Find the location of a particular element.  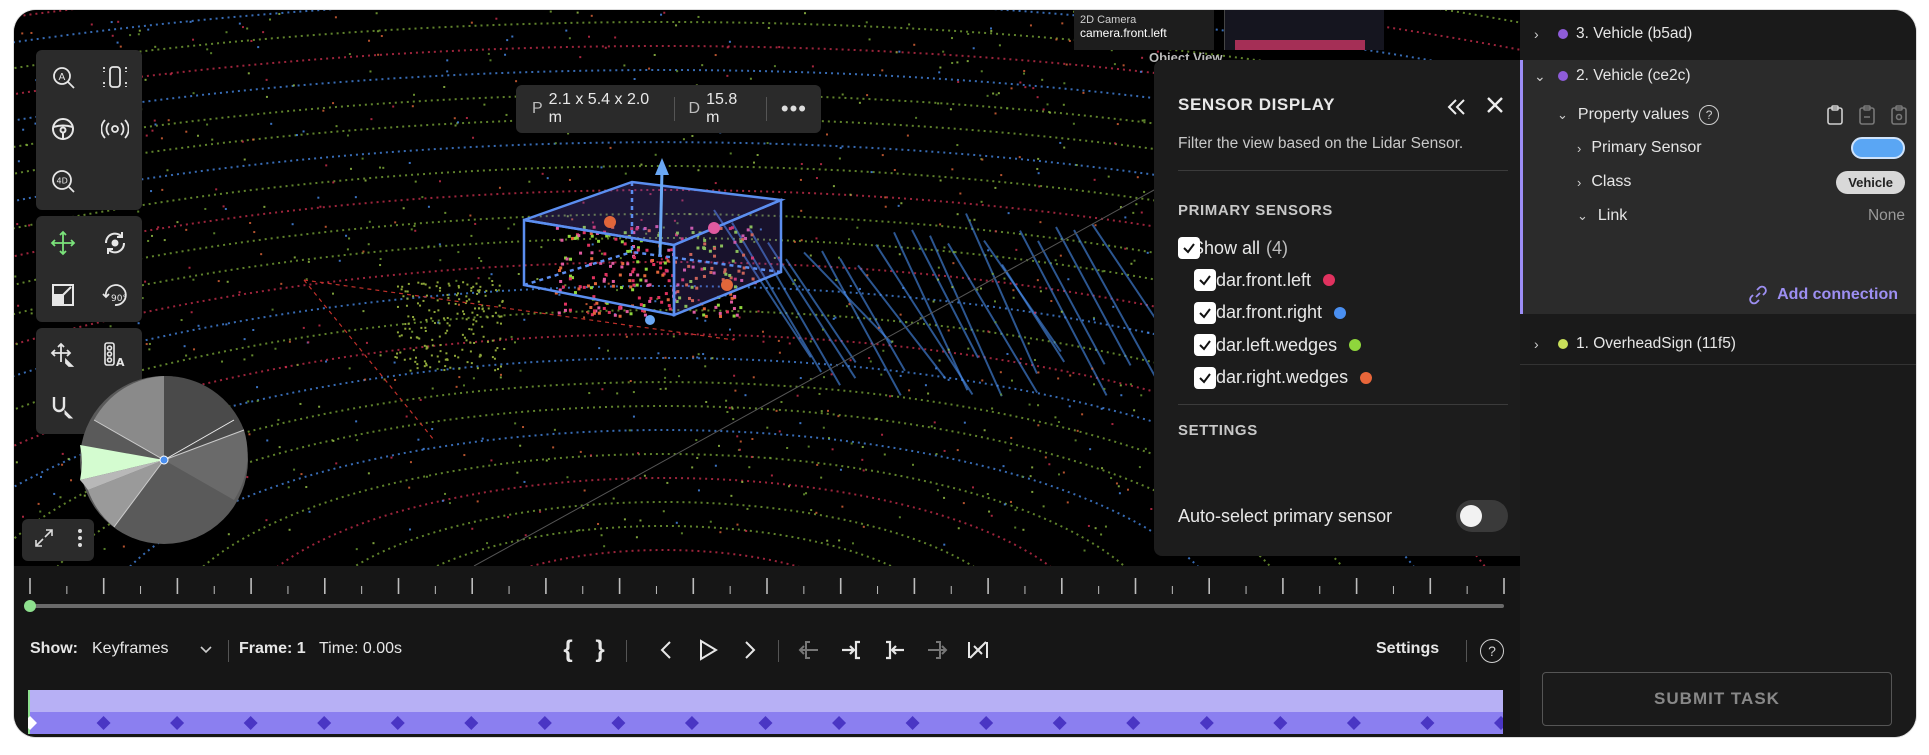

object-row: › 3. Vehicle (b5ad) is located at coordinates (1718, 34).